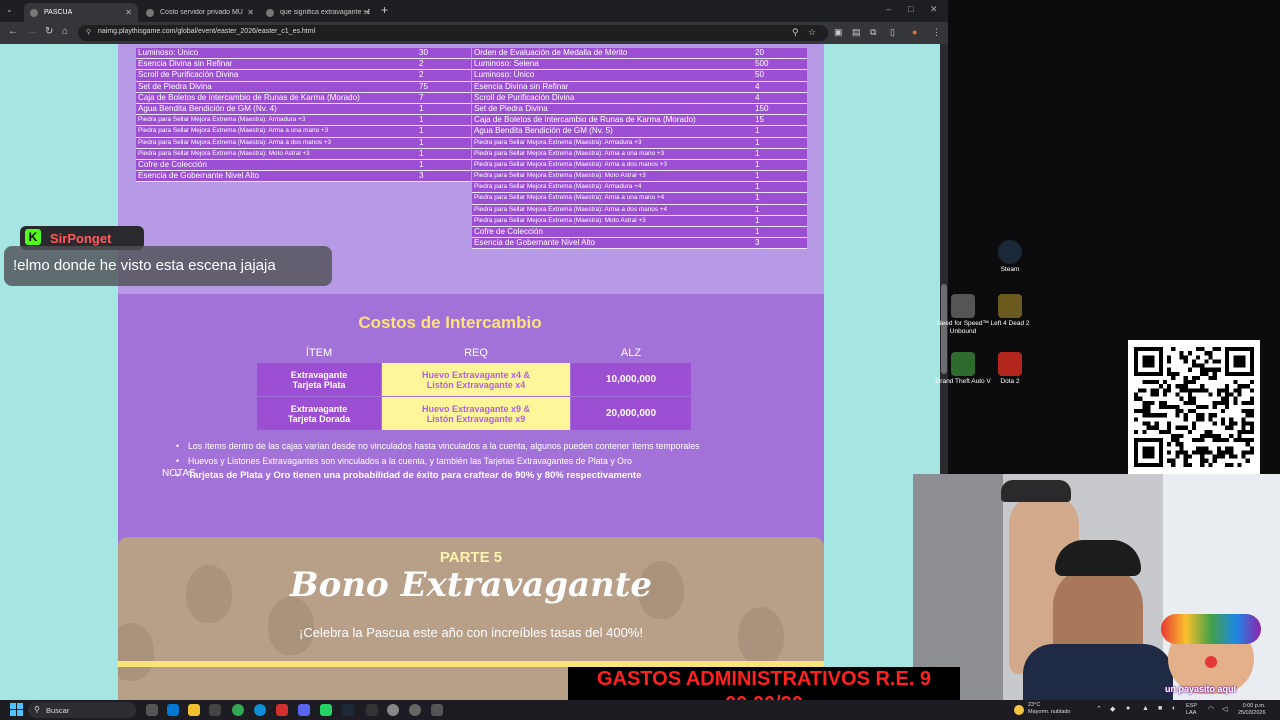 This screenshot has width=1280, height=720. What do you see at coordinates (1128, 708) in the screenshot?
I see `tray-app-icon: ●` at bounding box center [1128, 708].